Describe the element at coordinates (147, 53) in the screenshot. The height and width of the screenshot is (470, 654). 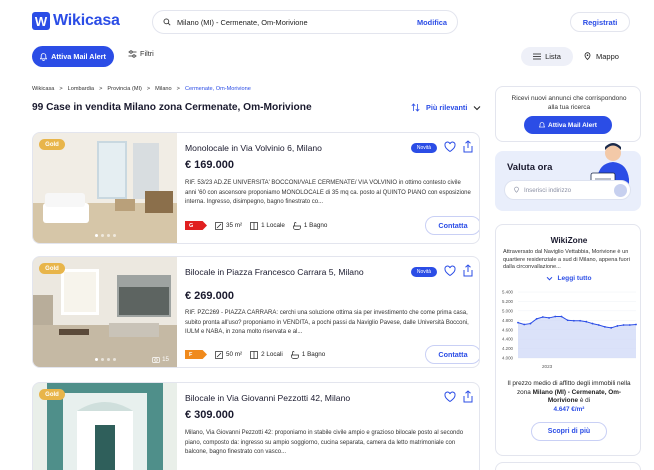
I see `filters-label: Filtri` at that location.